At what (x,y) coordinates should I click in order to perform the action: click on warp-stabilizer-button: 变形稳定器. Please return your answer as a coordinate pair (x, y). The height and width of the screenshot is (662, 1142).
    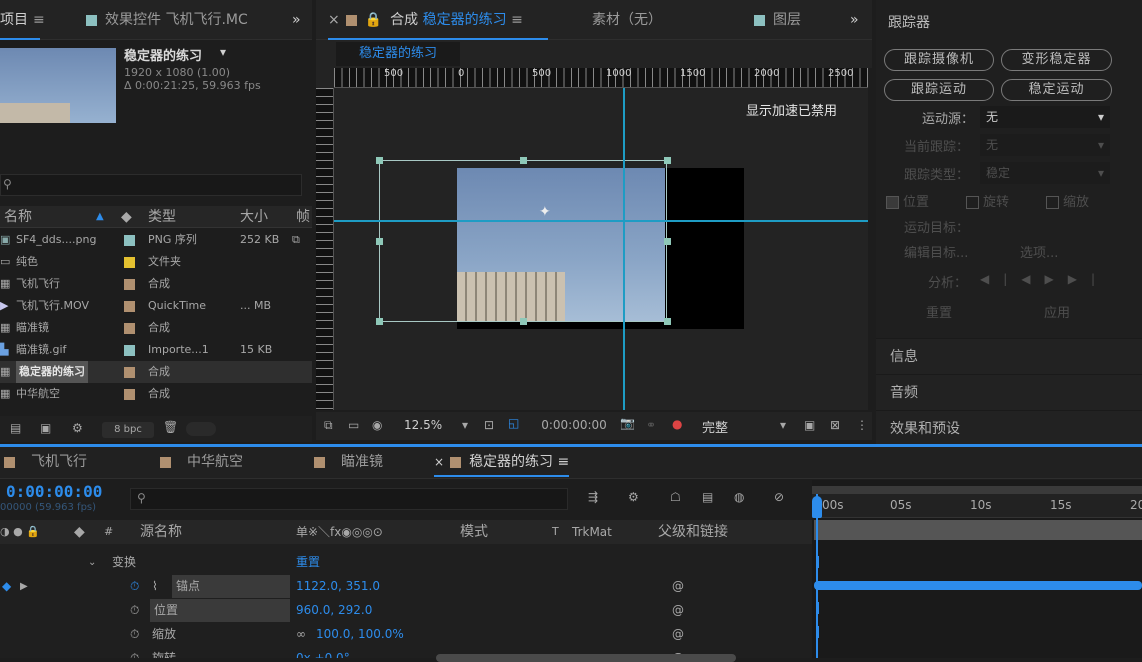
    Looking at the image, I should click on (1056, 60).